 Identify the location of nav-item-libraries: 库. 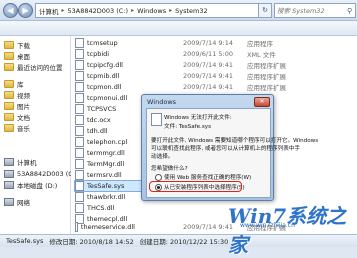
(14, 83).